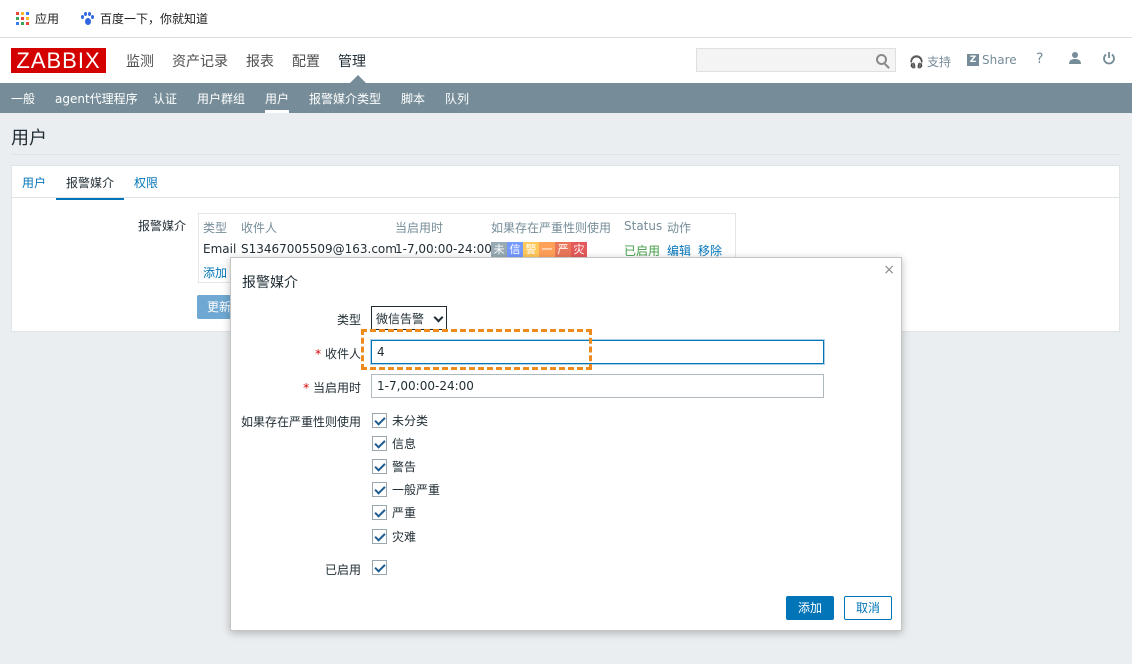  I want to click on tab-media: 报警媒介, so click(90, 187).